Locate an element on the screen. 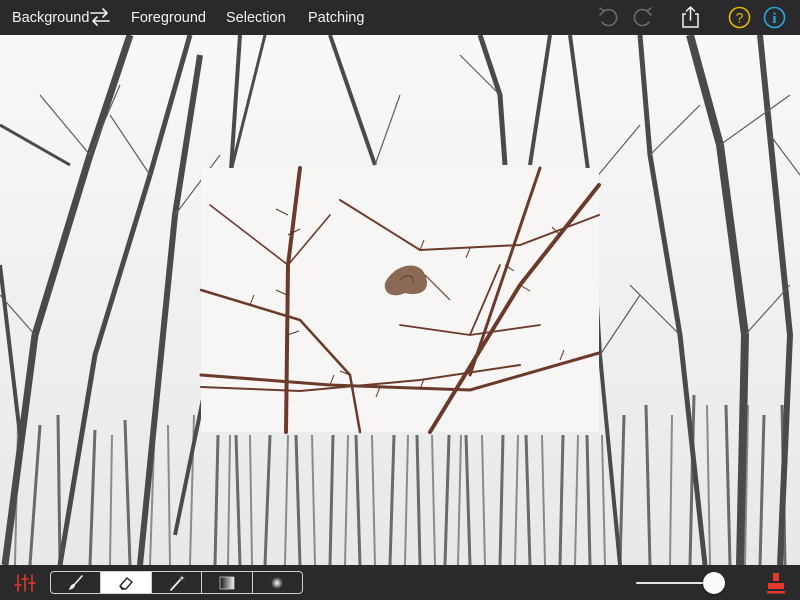  brush-tool is located at coordinates (76, 582).